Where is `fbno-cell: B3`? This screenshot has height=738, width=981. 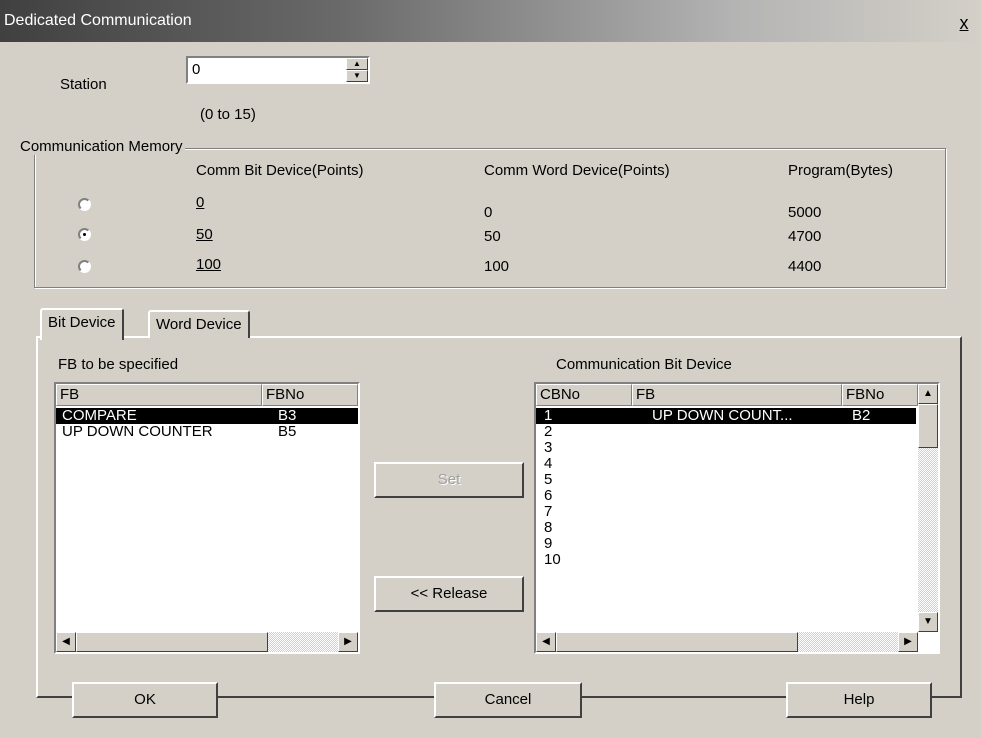 fbno-cell: B3 is located at coordinates (287, 415).